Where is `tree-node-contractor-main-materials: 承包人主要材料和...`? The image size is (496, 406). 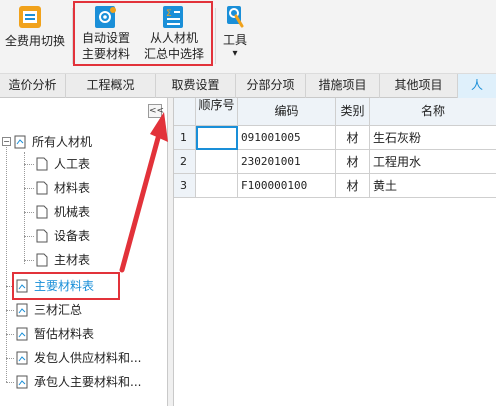
tree-node-contractor-main-materials: 承包人主要材料和... is located at coordinates (91, 382).